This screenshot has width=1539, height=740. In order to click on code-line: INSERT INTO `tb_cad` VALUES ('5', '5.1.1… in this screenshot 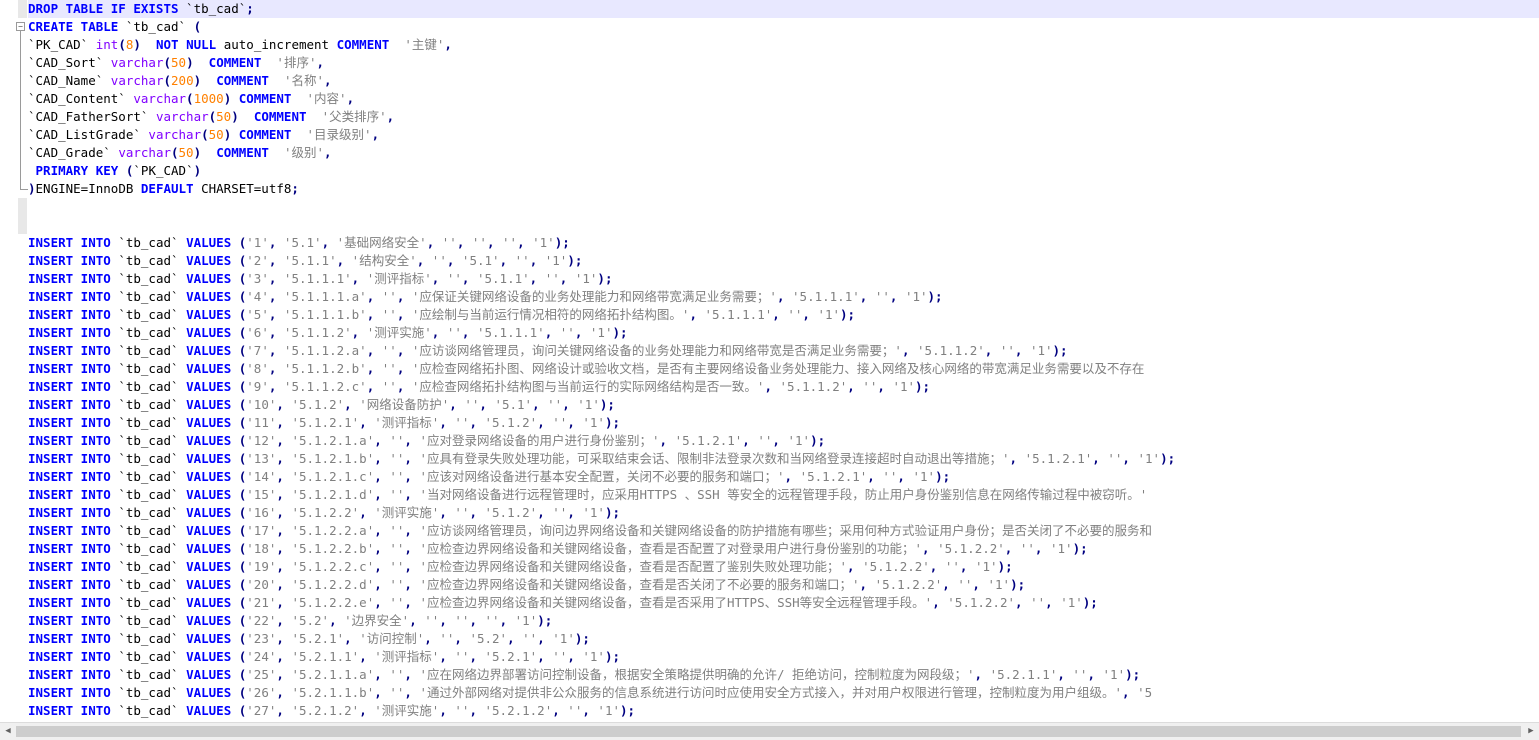, I will do `click(783, 315)`.